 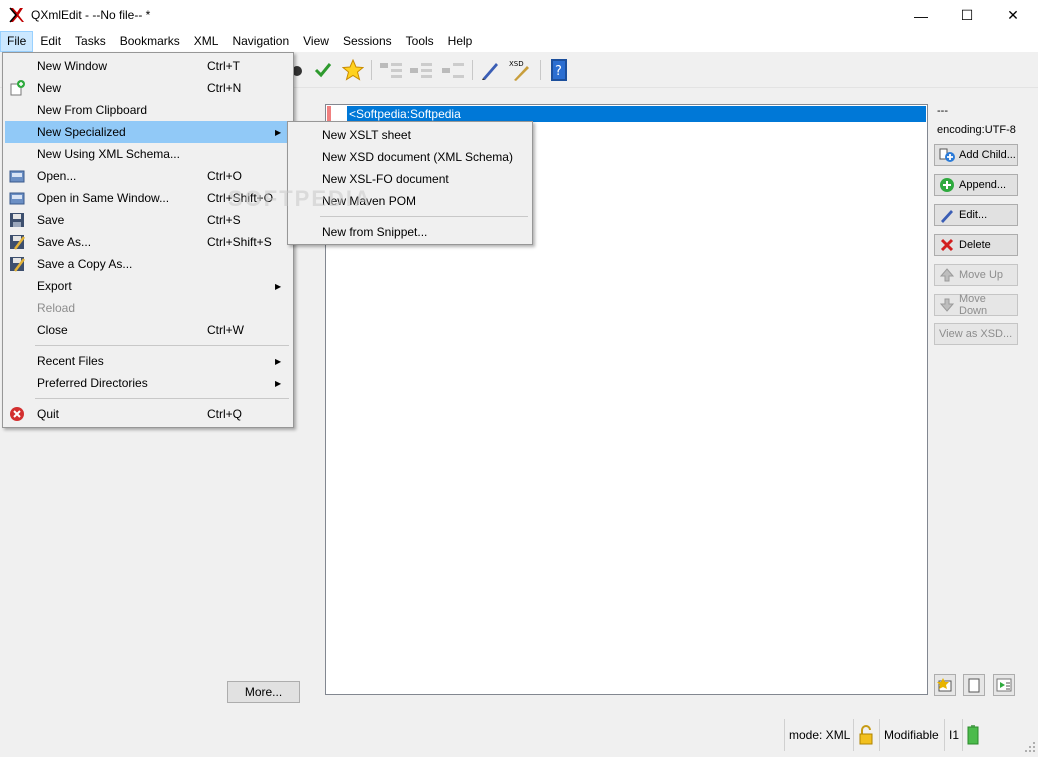 What do you see at coordinates (17, 41) in the screenshot?
I see `menu-file: File` at bounding box center [17, 41].